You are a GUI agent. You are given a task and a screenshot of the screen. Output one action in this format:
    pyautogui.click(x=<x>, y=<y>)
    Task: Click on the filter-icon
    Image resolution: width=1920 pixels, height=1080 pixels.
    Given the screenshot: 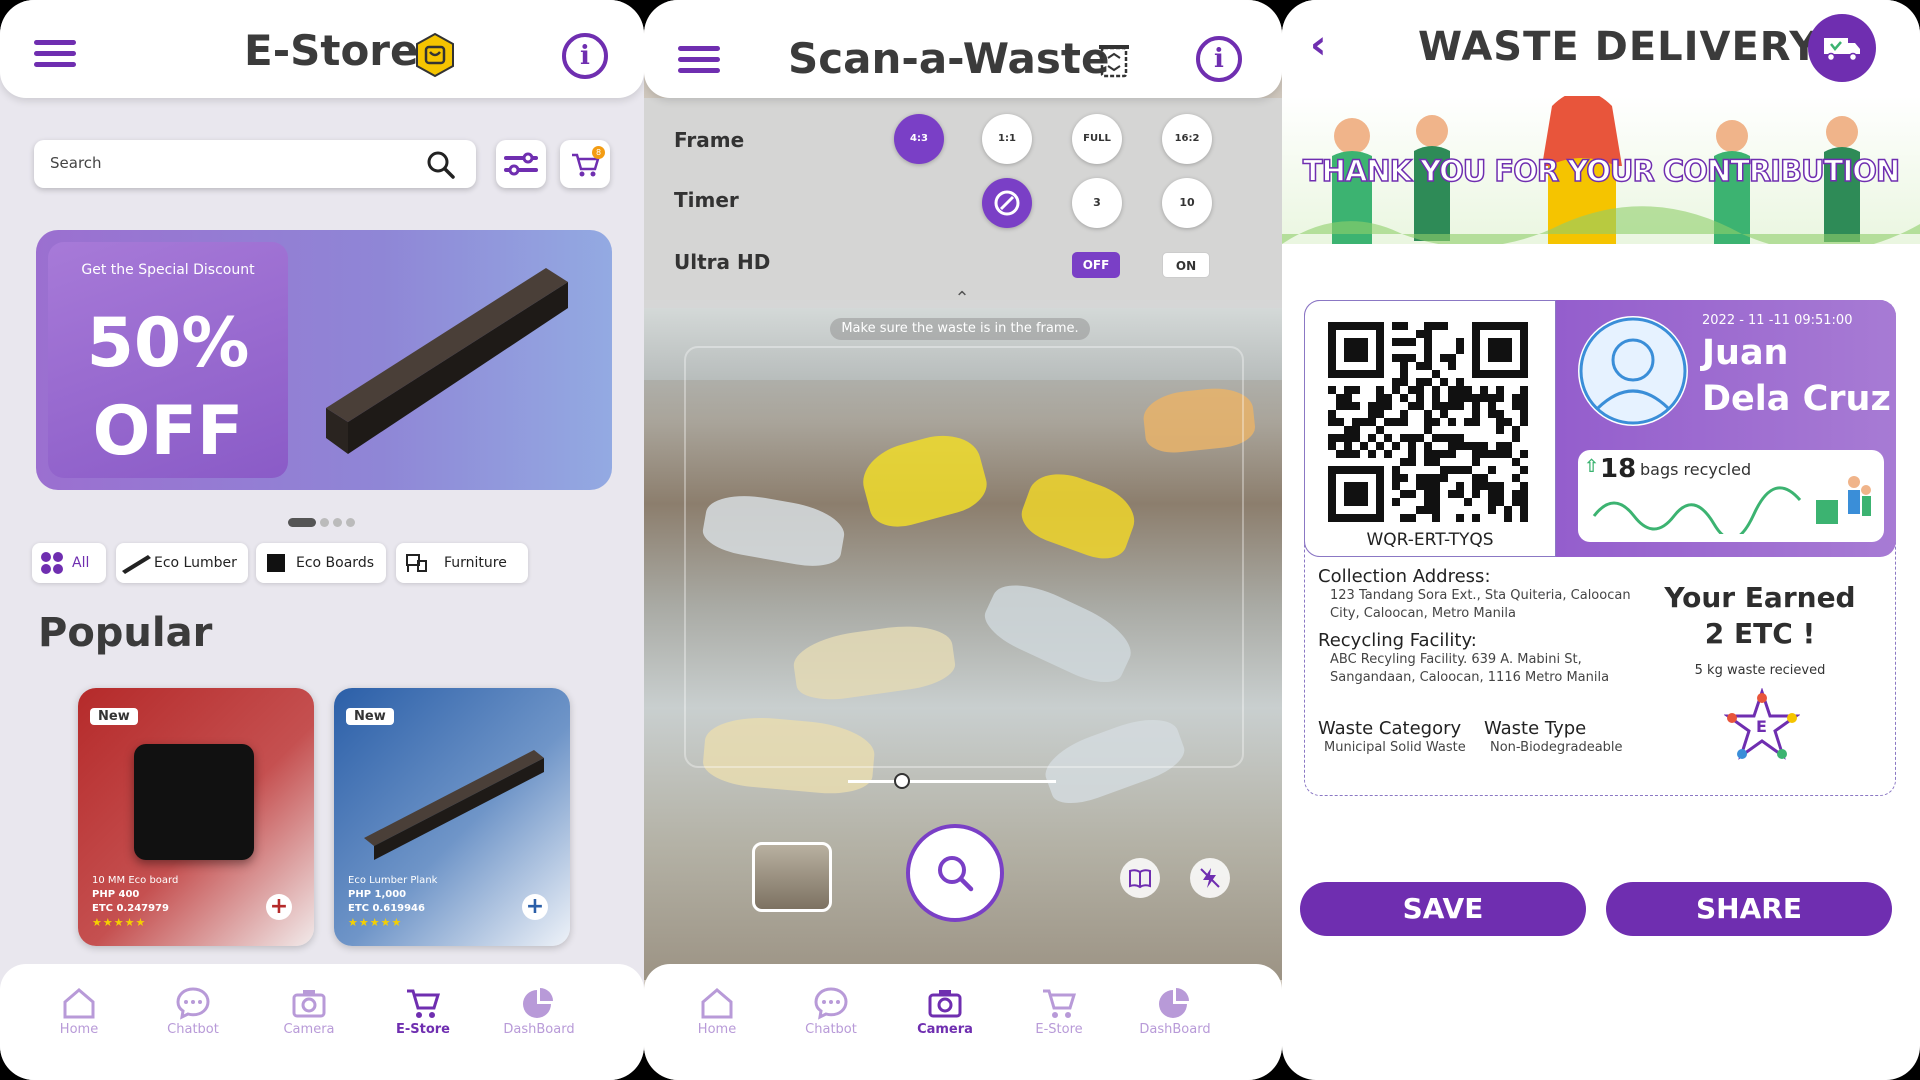 What is the action you would take?
    pyautogui.click(x=521, y=164)
    